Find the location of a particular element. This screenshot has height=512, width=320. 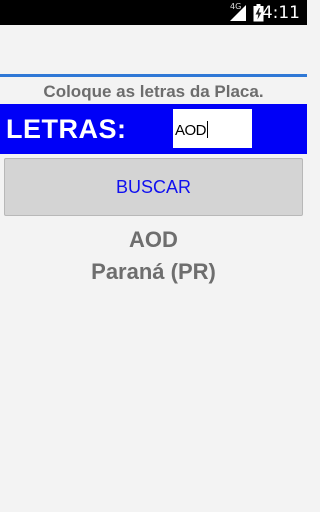

status-bar: 4G 4:11 is located at coordinates (153, 12).